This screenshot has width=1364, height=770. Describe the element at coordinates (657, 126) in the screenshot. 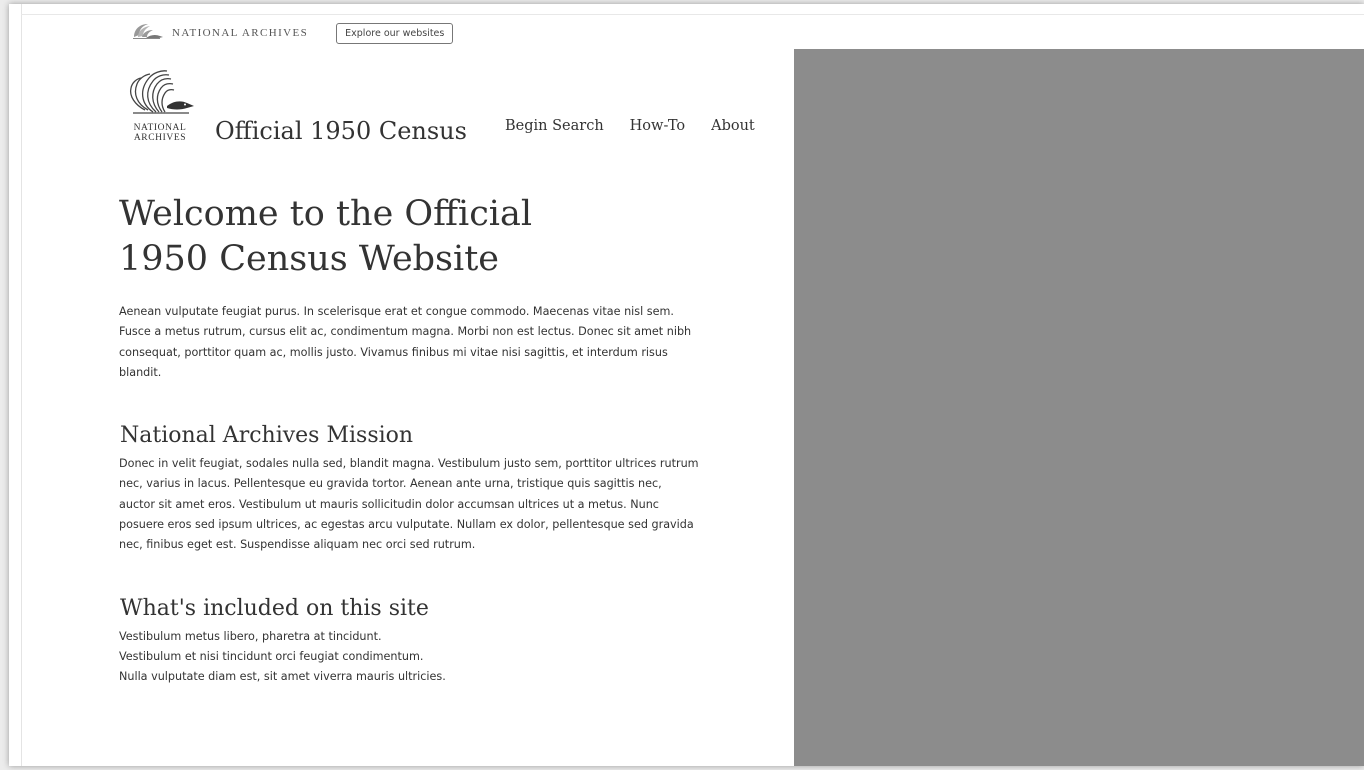

I see `nav-how-to: How-To` at that location.